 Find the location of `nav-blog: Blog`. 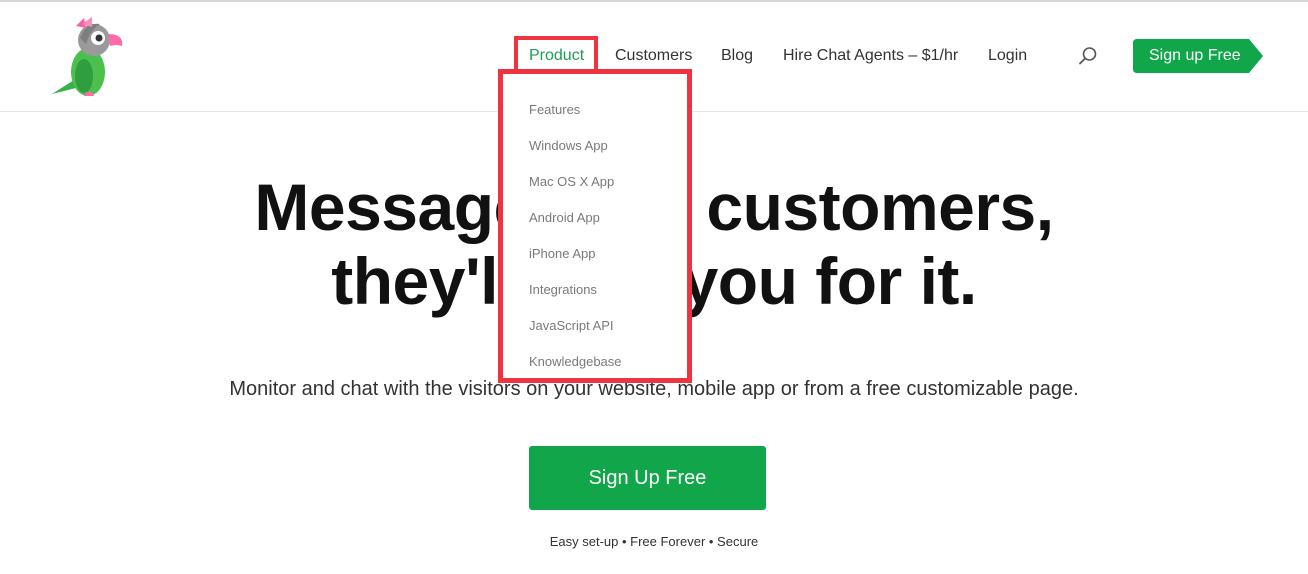

nav-blog: Blog is located at coordinates (737, 56).